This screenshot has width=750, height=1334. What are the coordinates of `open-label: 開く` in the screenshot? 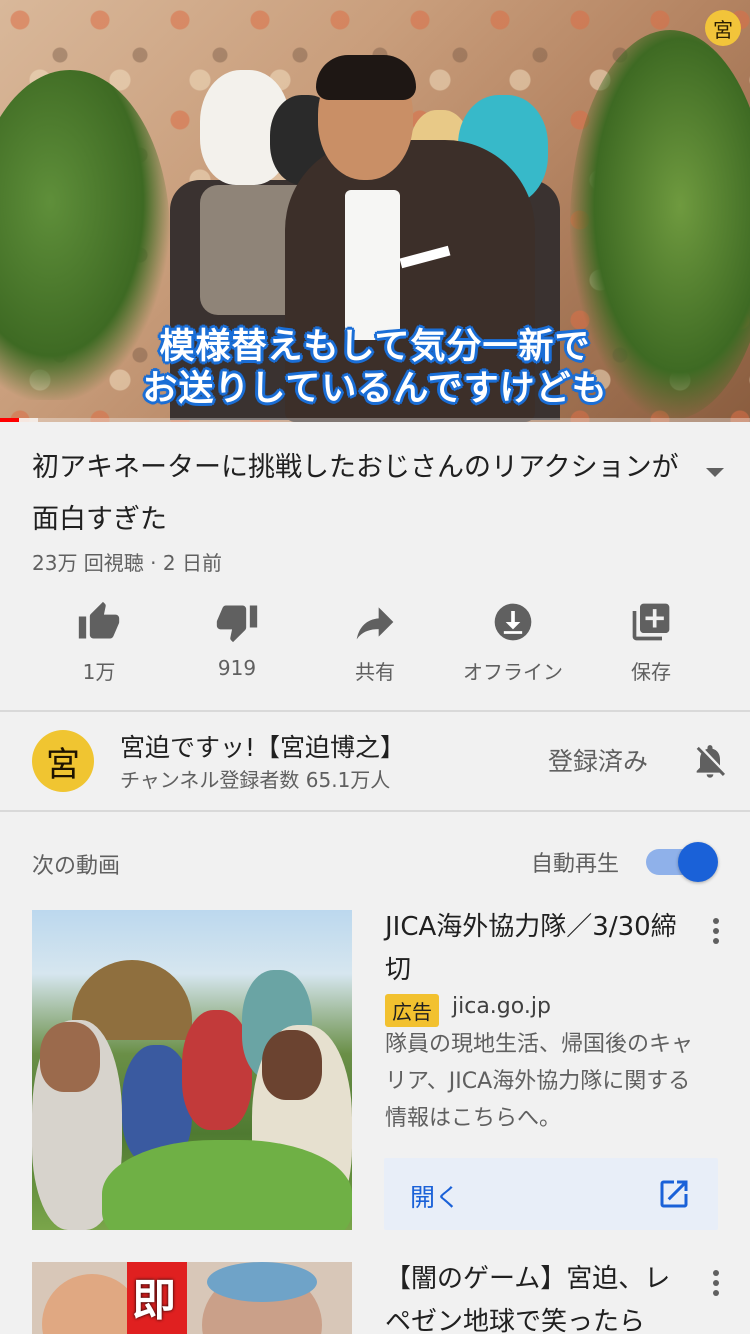 It's located at (435, 1197).